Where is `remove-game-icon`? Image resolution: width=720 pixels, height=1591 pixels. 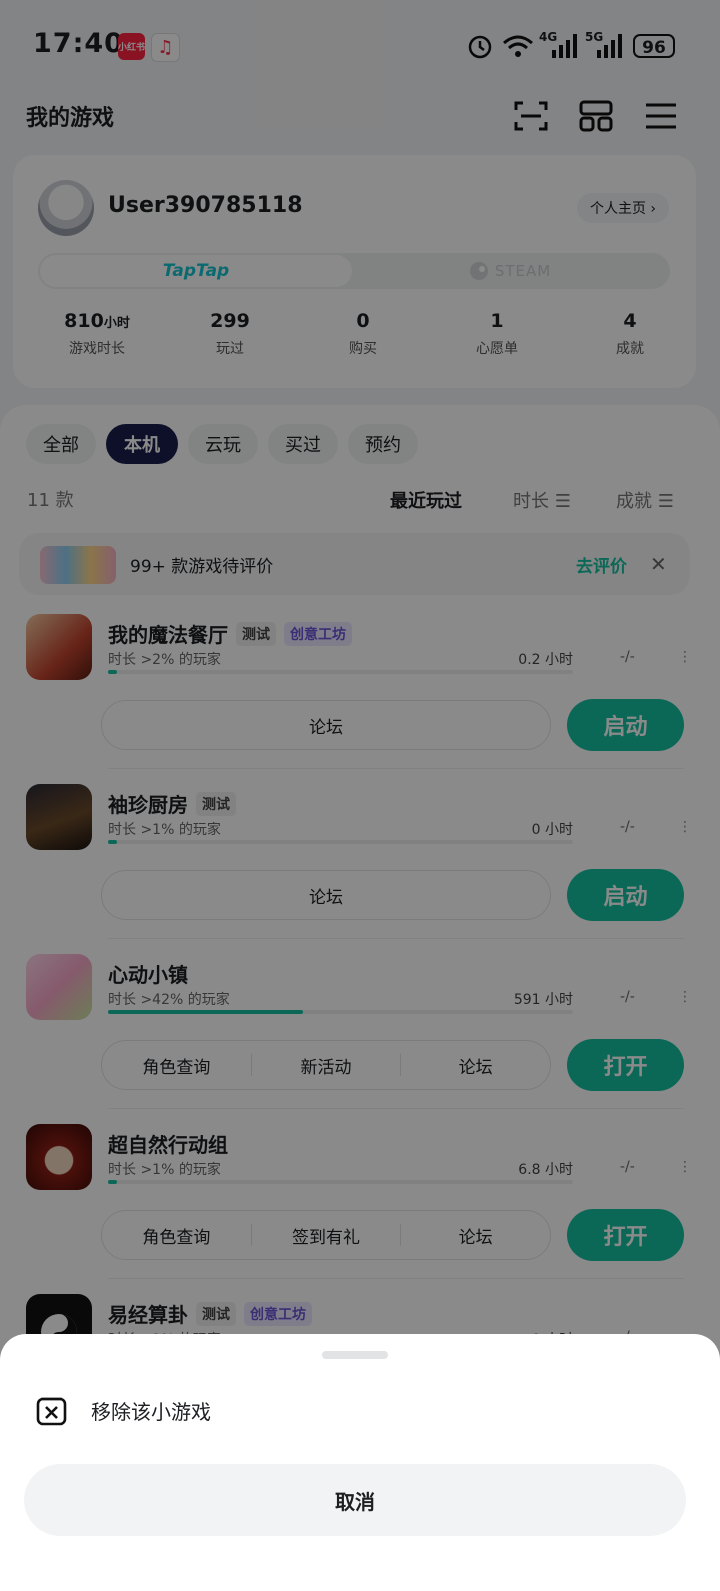 remove-game-icon is located at coordinates (51, 1410).